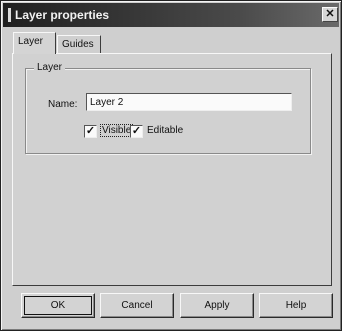  What do you see at coordinates (136, 131) in the screenshot?
I see `editable-check-icon: ✓` at bounding box center [136, 131].